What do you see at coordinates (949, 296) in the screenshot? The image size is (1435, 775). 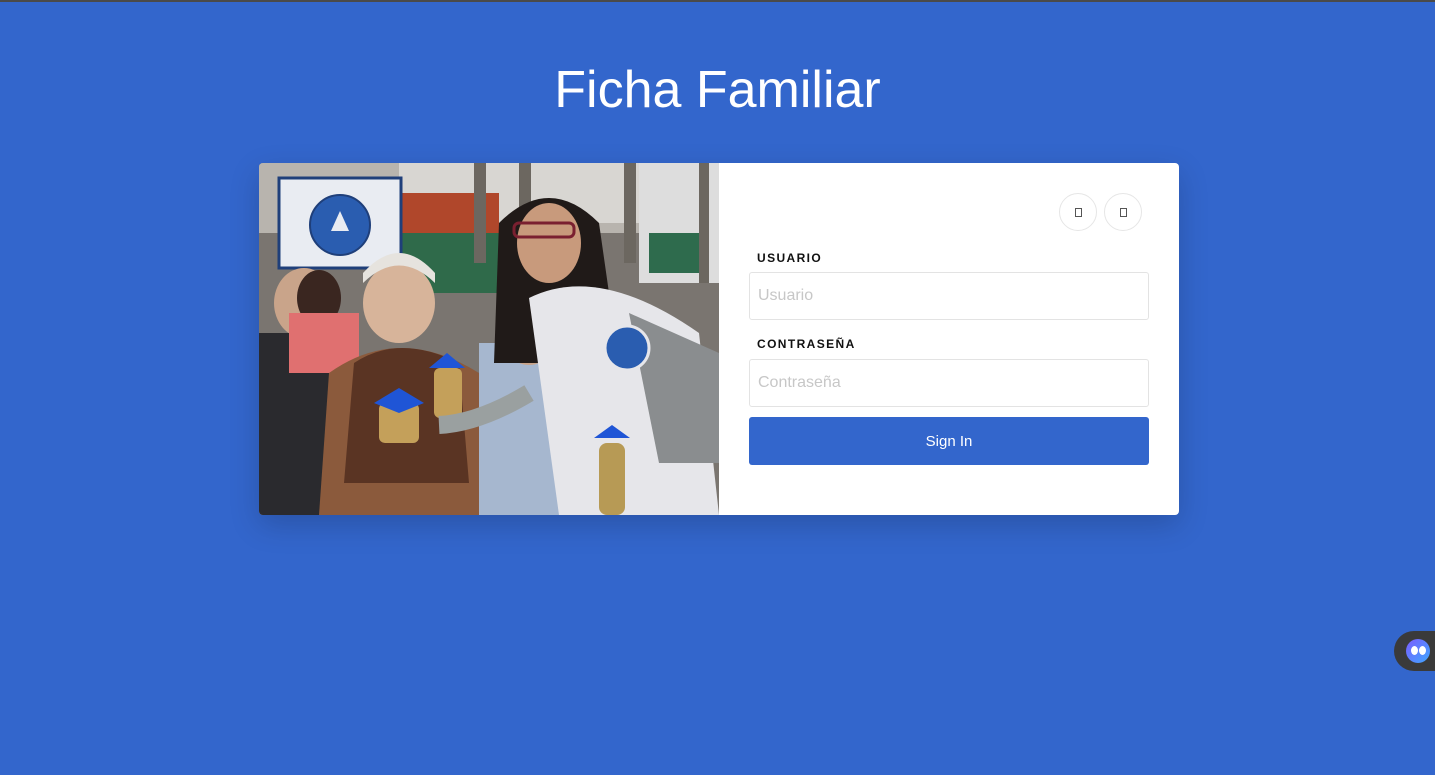 I see `username-input` at bounding box center [949, 296].